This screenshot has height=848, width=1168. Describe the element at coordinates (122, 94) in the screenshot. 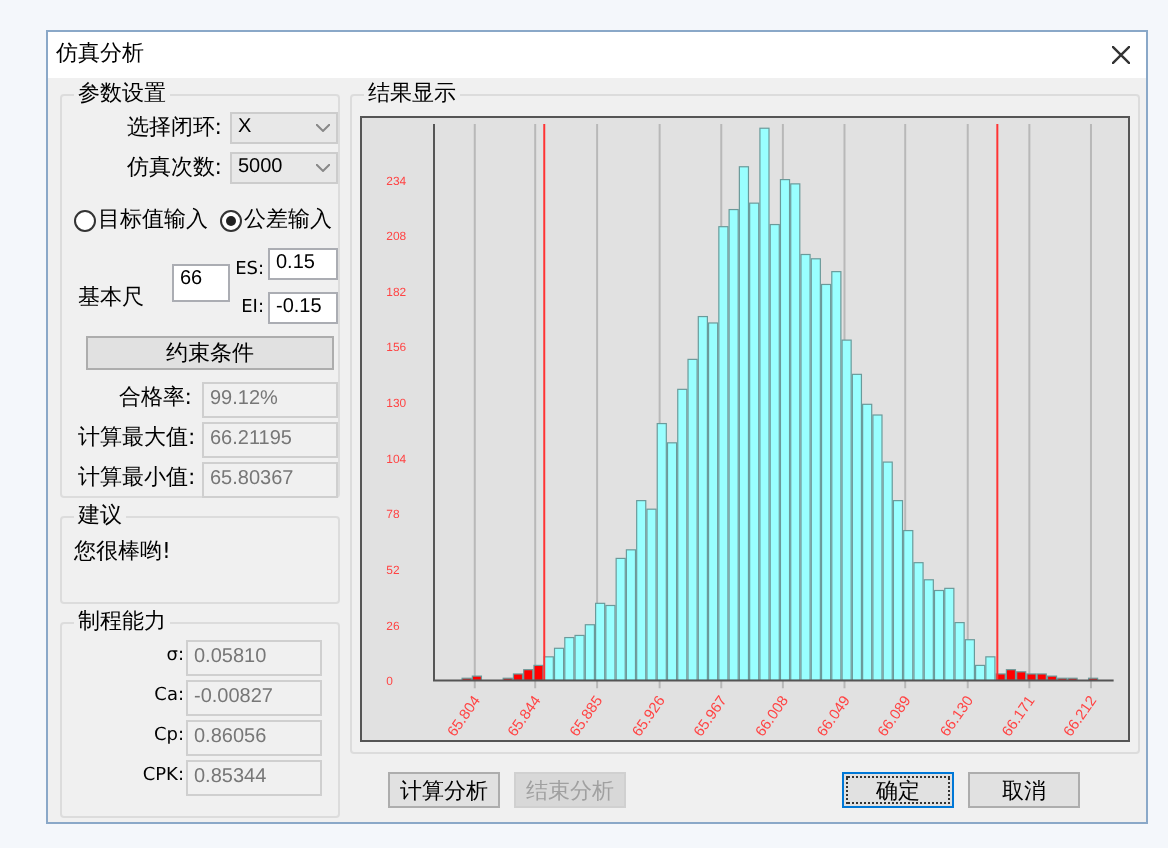

I see `group-title: 参数设置` at that location.